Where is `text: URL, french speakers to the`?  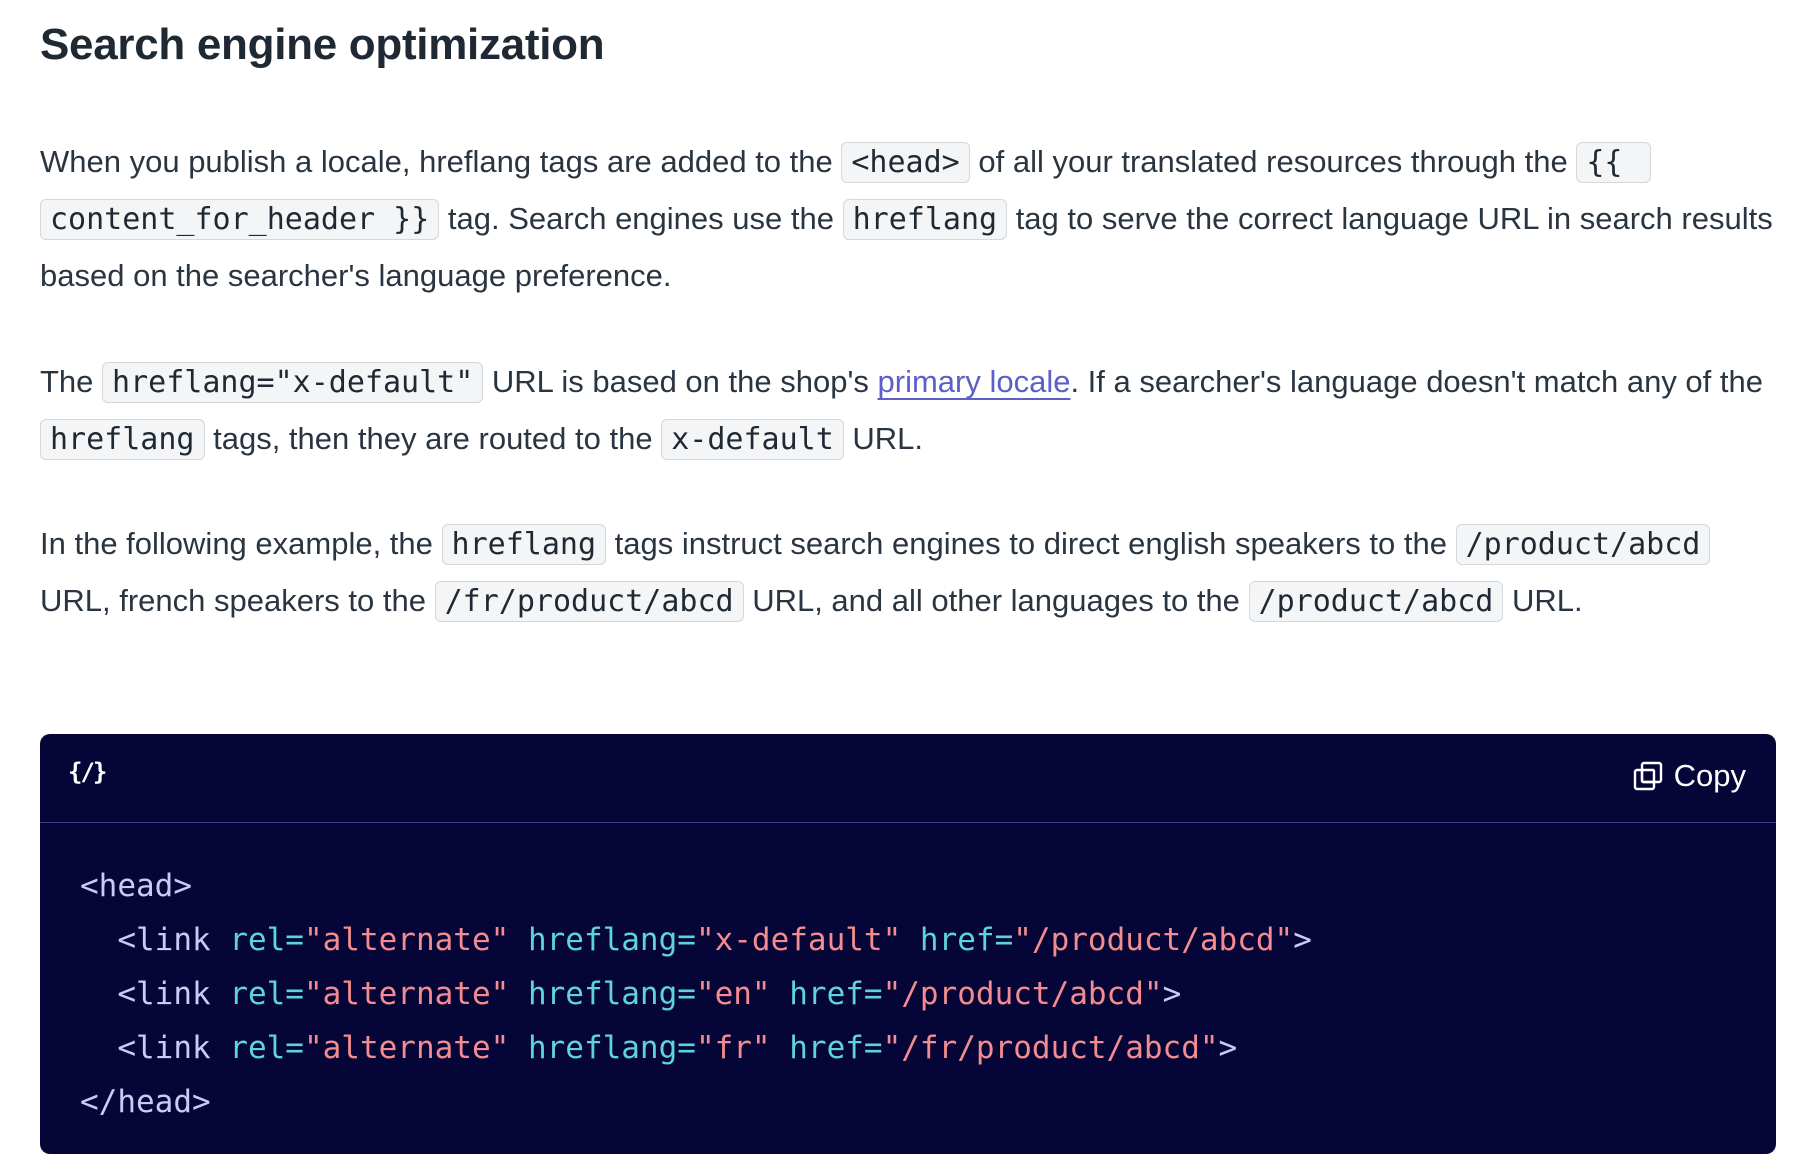
text: URL, french speakers to the is located at coordinates (237, 600).